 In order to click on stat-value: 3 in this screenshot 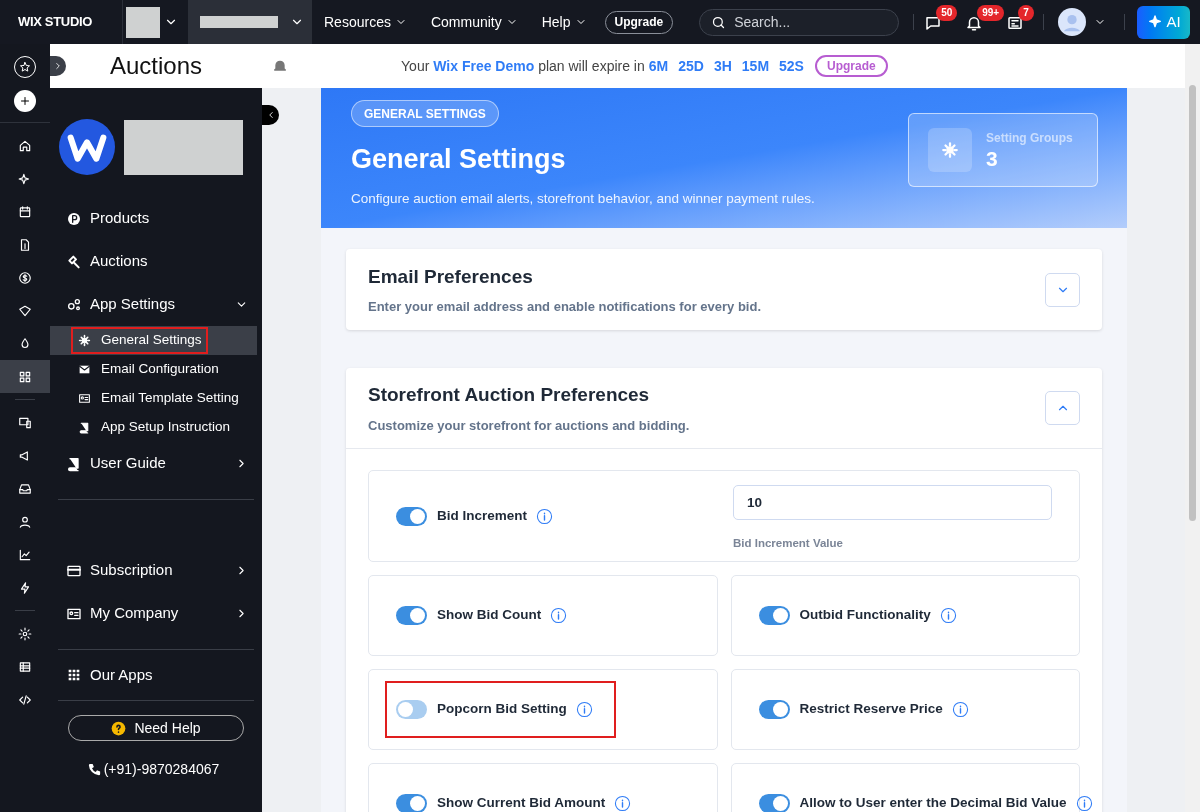, I will do `click(992, 159)`.